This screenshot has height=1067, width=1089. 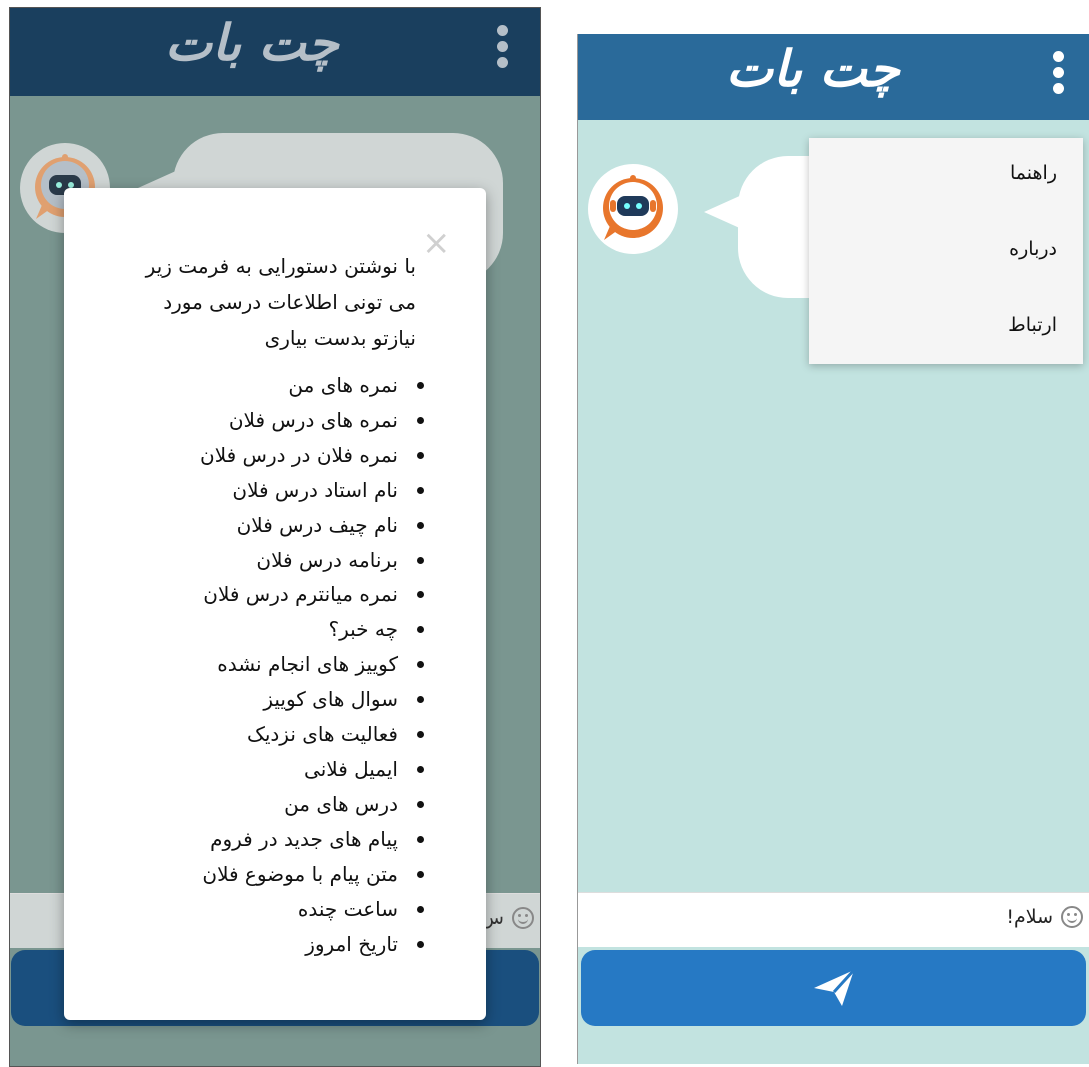 I want to click on command-item: کوییز های انجام نشده, so click(x=314, y=664).